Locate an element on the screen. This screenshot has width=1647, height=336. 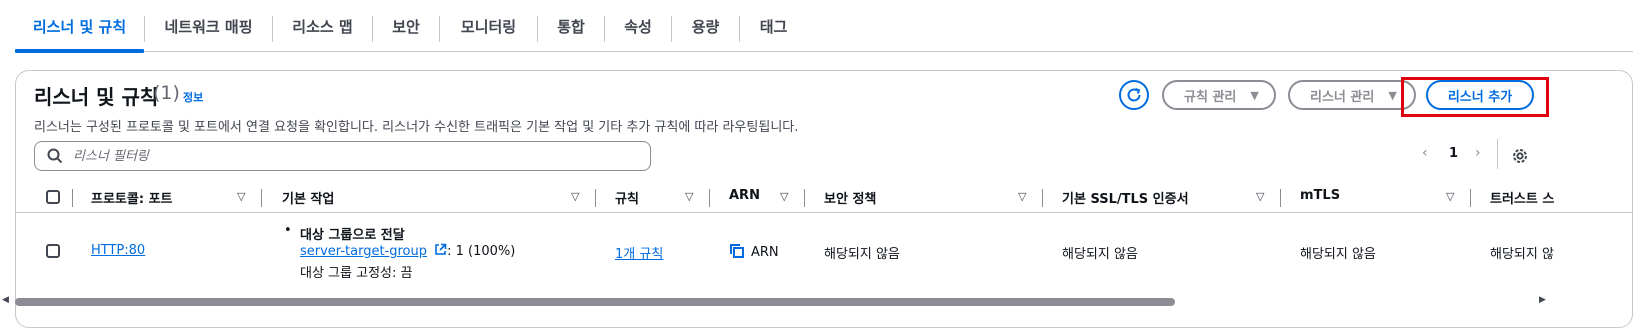
search-icon is located at coordinates (55, 156).